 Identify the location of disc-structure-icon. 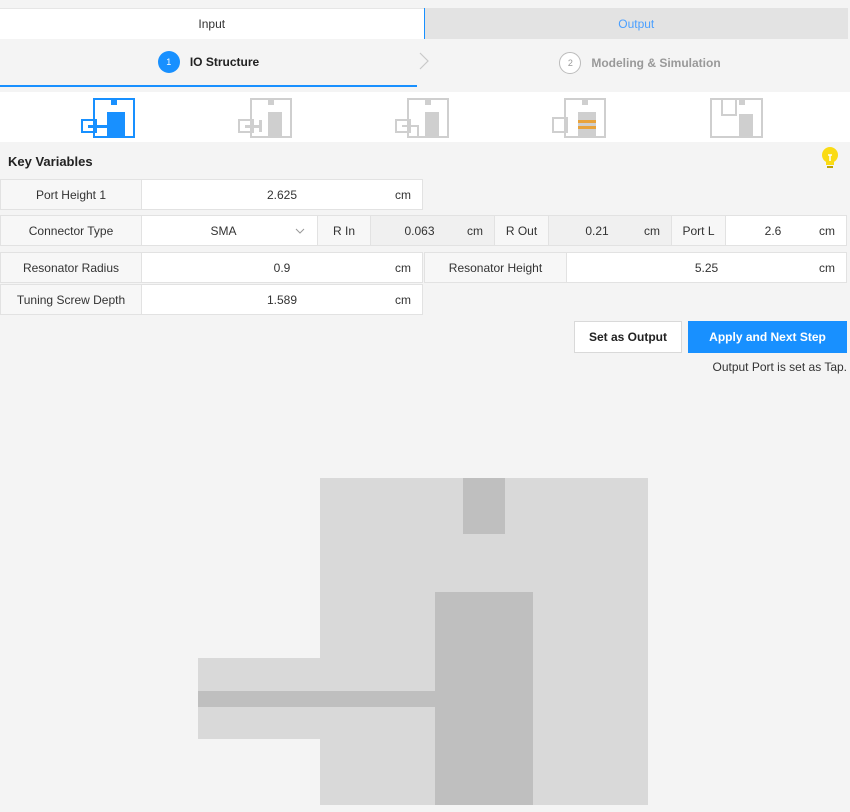
(579, 118).